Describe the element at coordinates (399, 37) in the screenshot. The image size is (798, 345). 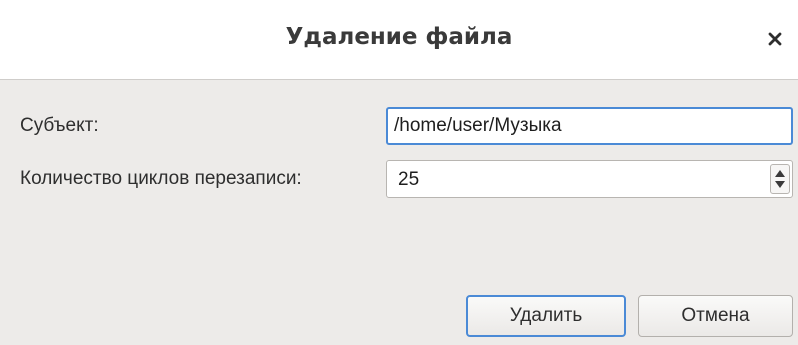
I see `dialog-title: Удаление файла` at that location.